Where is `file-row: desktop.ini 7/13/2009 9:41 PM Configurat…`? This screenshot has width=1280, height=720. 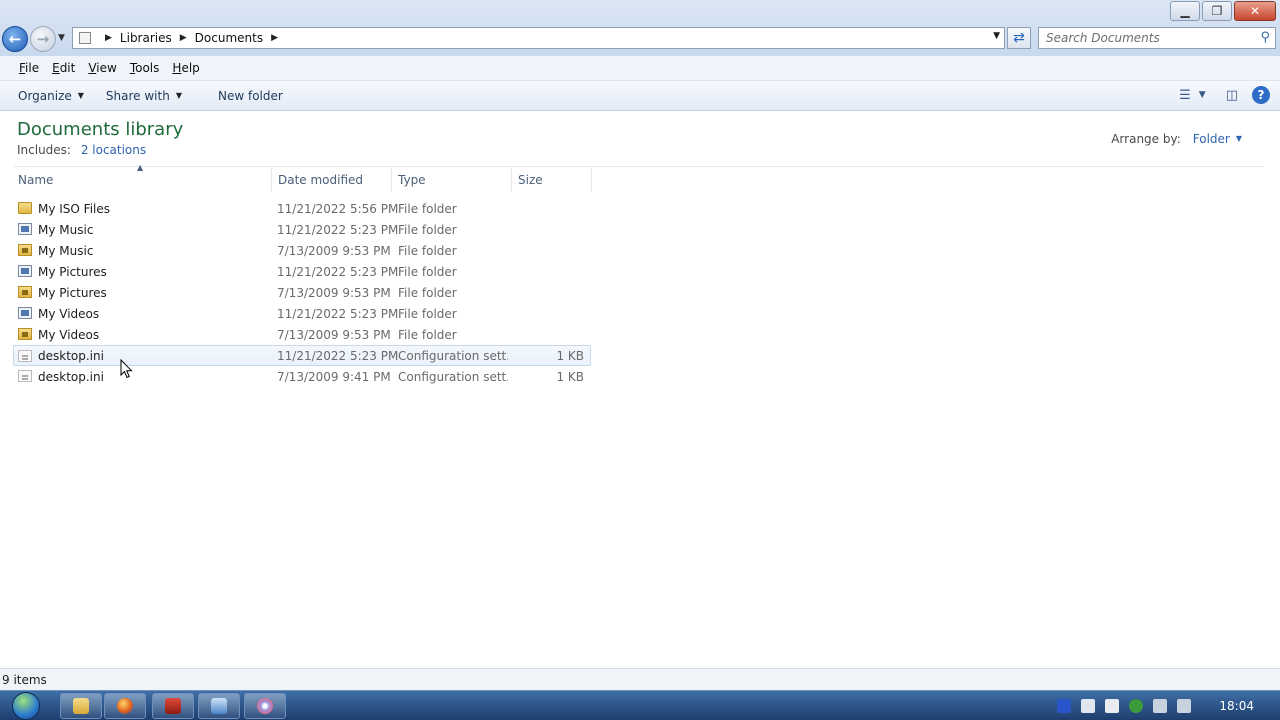 file-row: desktop.ini 7/13/2009 9:41 PM Configurat… is located at coordinates (302, 376).